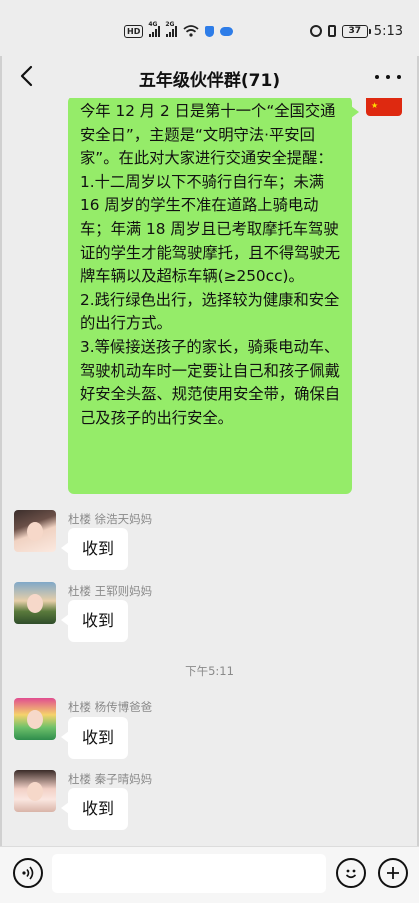 The height and width of the screenshot is (903, 419). I want to click on status-left-icons: HD 4G 2G, so click(179, 30).